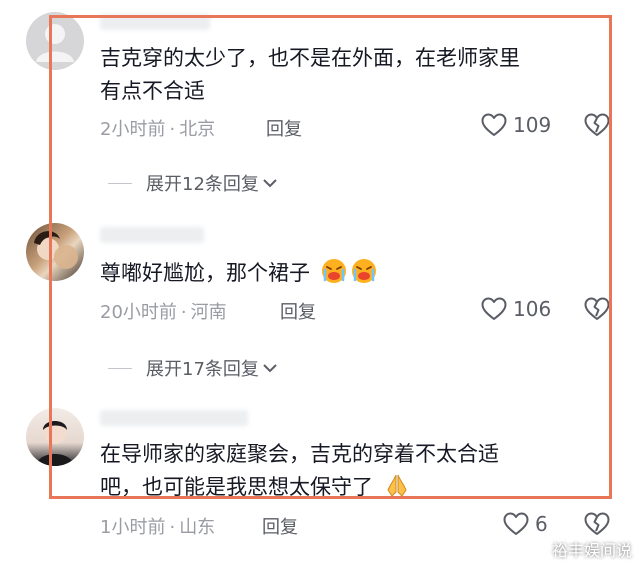  I want to click on comment-meta: 2小时前 · 北京, so click(157, 128).